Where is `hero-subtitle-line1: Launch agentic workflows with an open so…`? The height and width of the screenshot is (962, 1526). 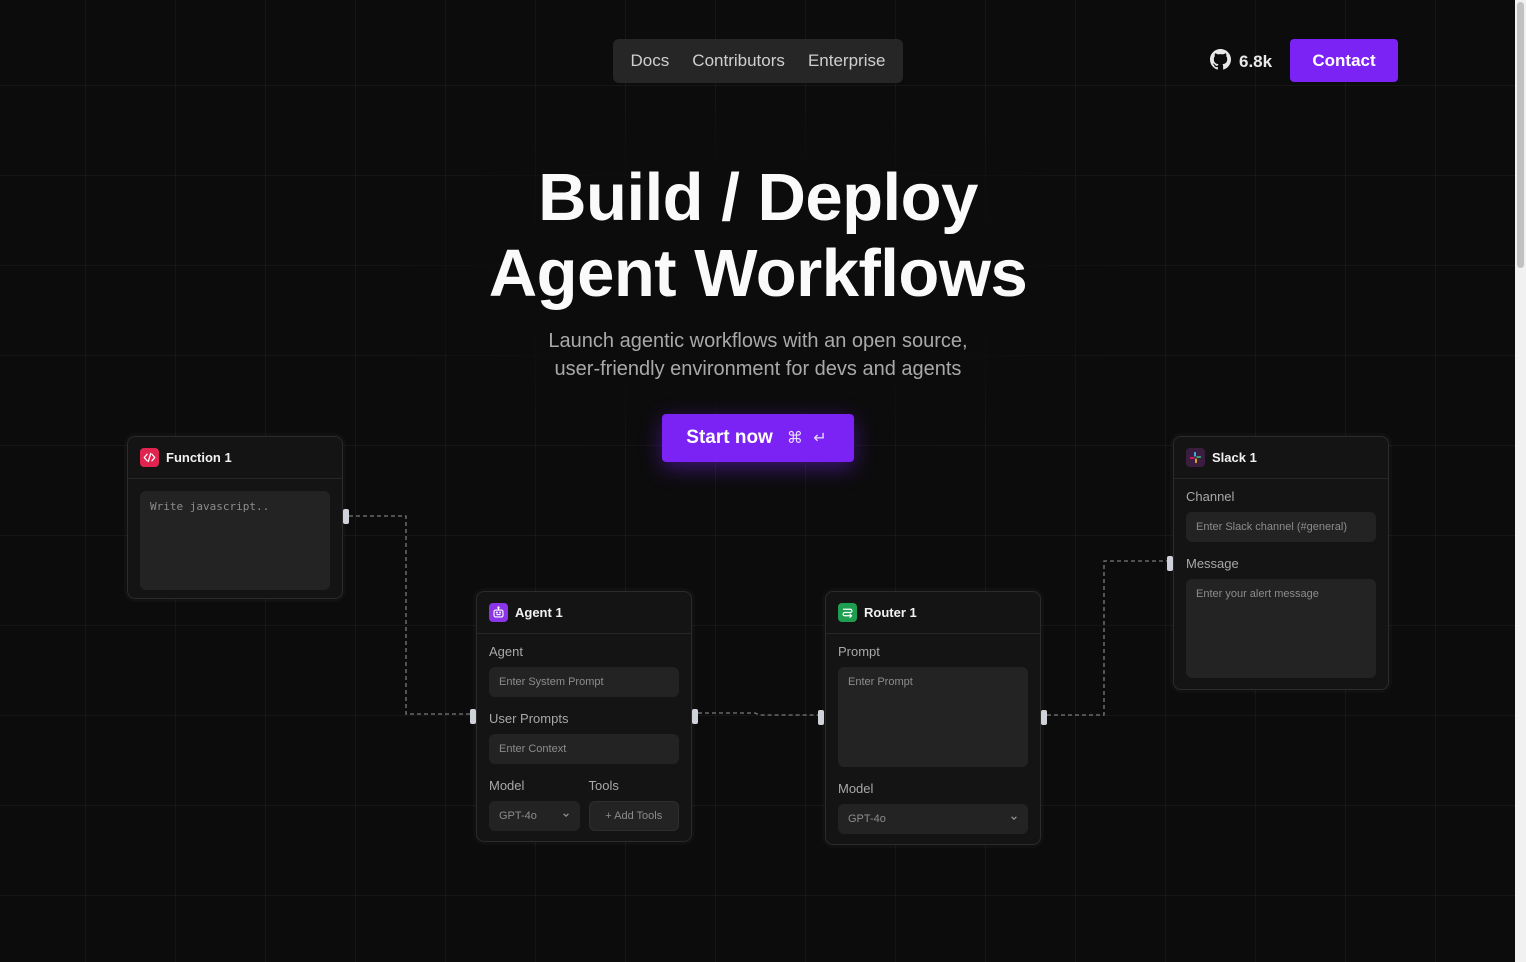 hero-subtitle-line1: Launch agentic workflows with an open so… is located at coordinates (758, 341).